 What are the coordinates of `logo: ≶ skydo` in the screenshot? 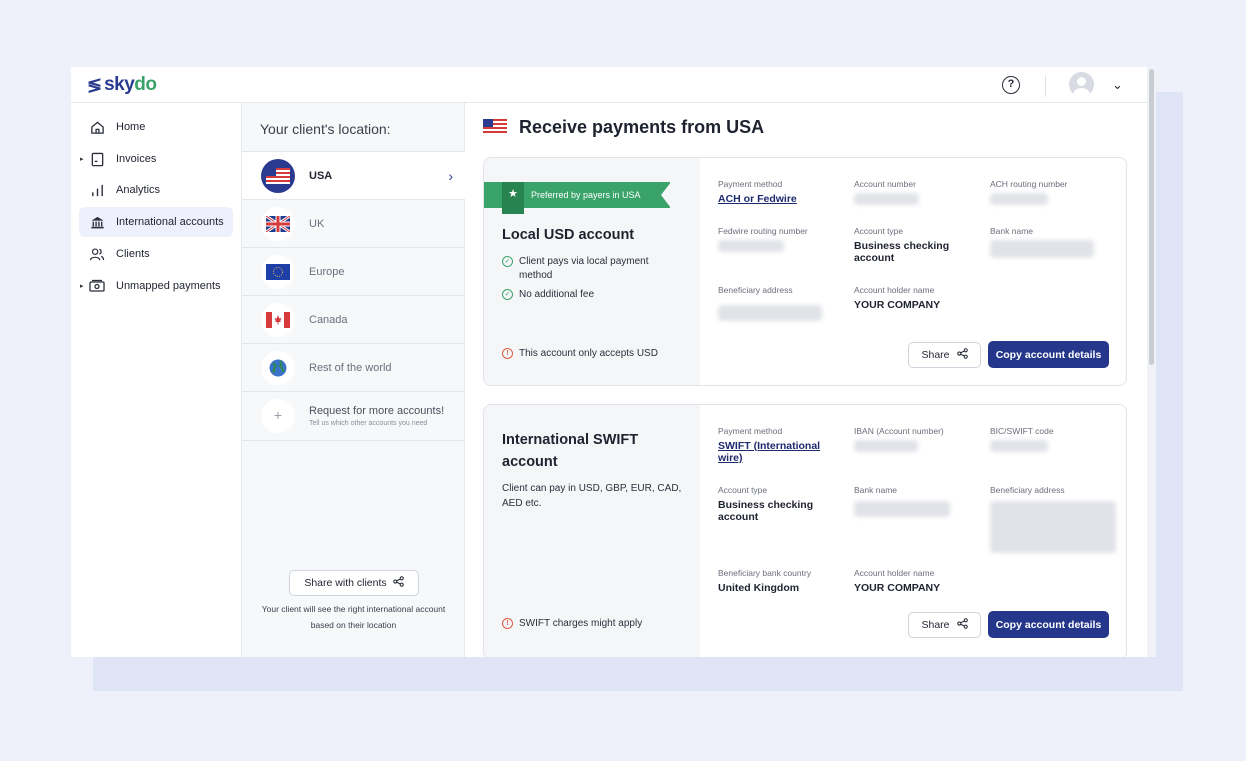 It's located at (122, 85).